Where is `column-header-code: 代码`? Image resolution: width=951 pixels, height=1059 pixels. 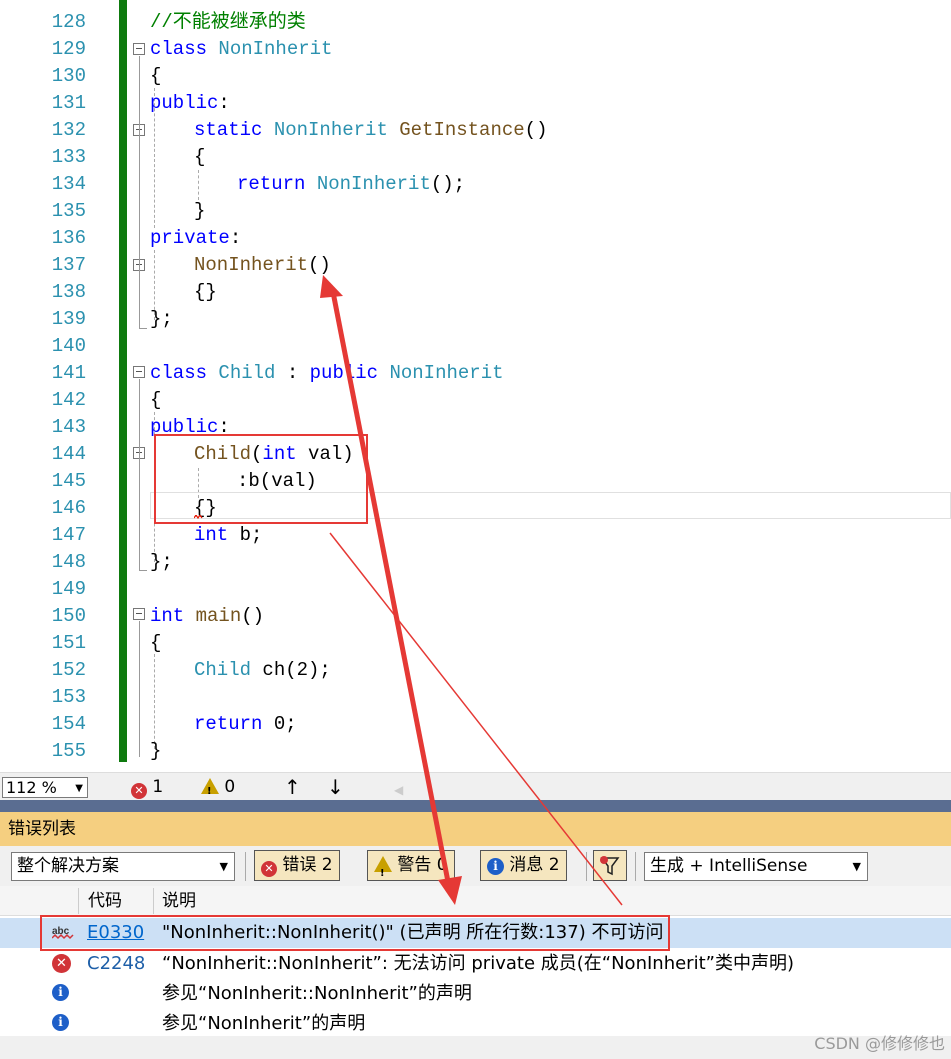 column-header-code: 代码 is located at coordinates (105, 901).